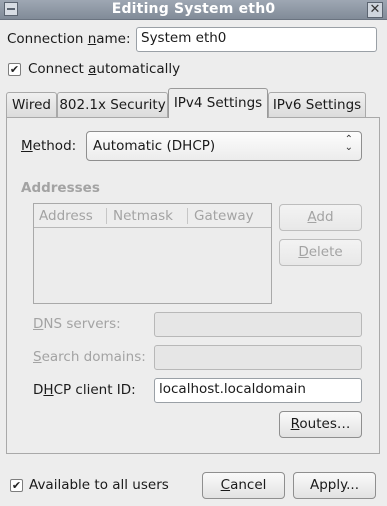 This screenshot has width=387, height=506. Describe the element at coordinates (84, 390) in the screenshot. I see `dhcp-client-id-label: DHCP client ID:` at that location.